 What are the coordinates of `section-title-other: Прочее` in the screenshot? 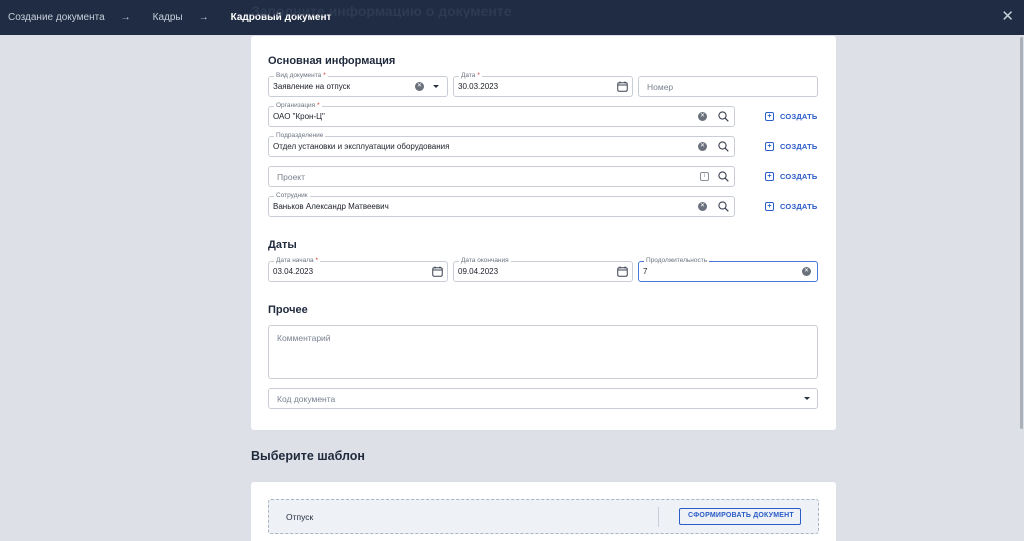 It's located at (288, 310).